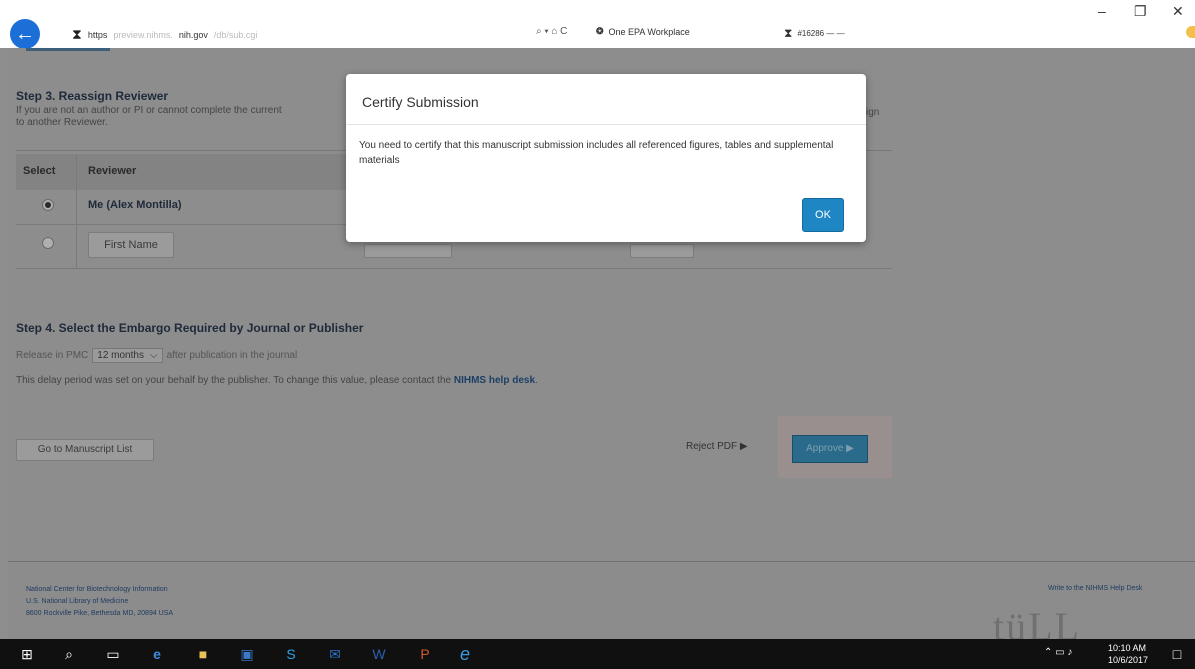 The height and width of the screenshot is (669, 1195). Describe the element at coordinates (830, 449) in the screenshot. I see `approve-button: Approve ▶` at that location.